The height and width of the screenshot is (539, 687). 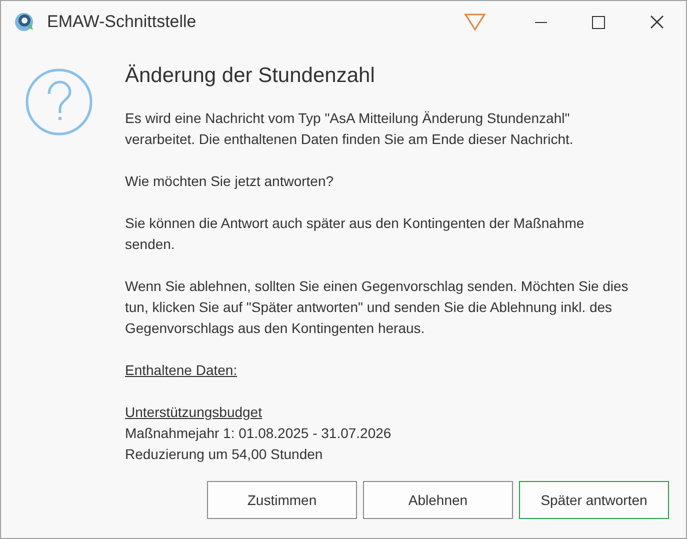 What do you see at coordinates (282, 500) in the screenshot?
I see `dialog-button: Zustimmen` at bounding box center [282, 500].